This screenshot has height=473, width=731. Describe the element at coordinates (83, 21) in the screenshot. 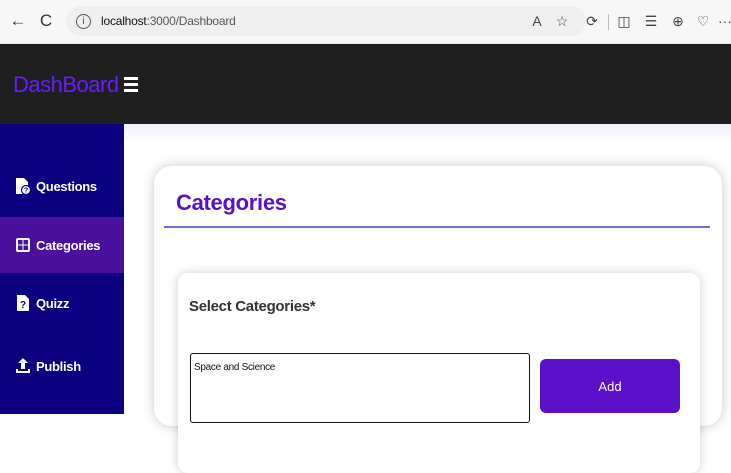

I see `info-icon: i` at that location.